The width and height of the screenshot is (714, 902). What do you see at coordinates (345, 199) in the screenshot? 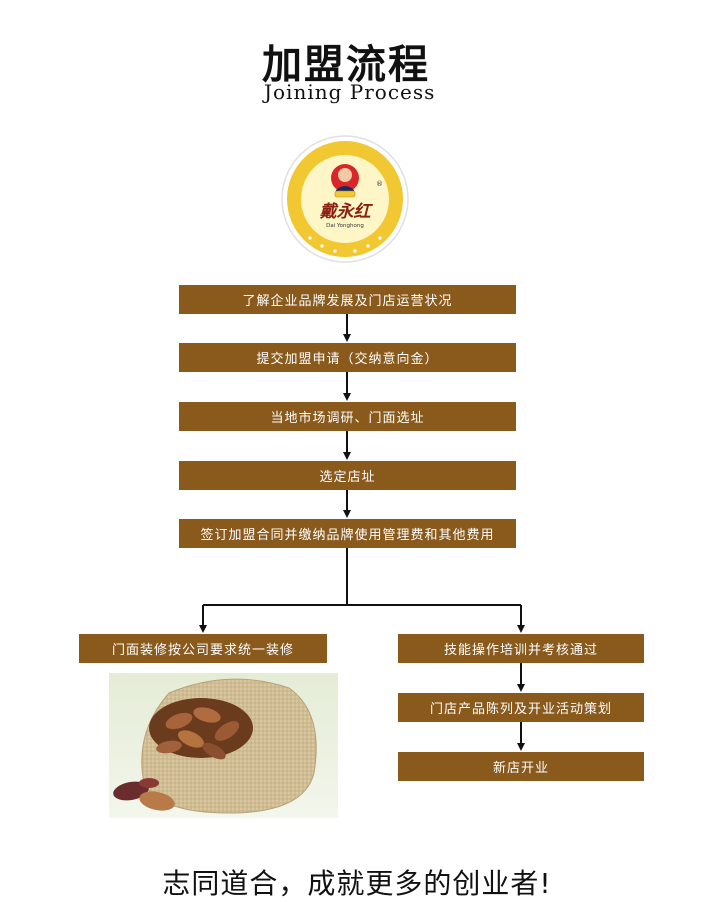
I see `brand-seal-icon: ® 戴永红 Dai Yonghong` at bounding box center [345, 199].